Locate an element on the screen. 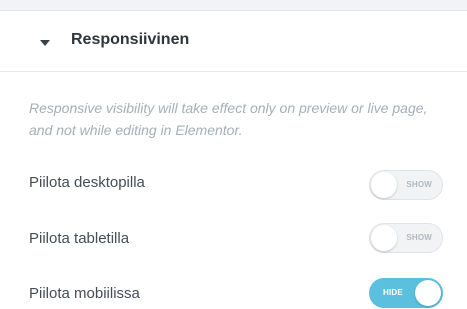 This screenshot has height=309, width=467. caret-down-icon is located at coordinates (45, 43).